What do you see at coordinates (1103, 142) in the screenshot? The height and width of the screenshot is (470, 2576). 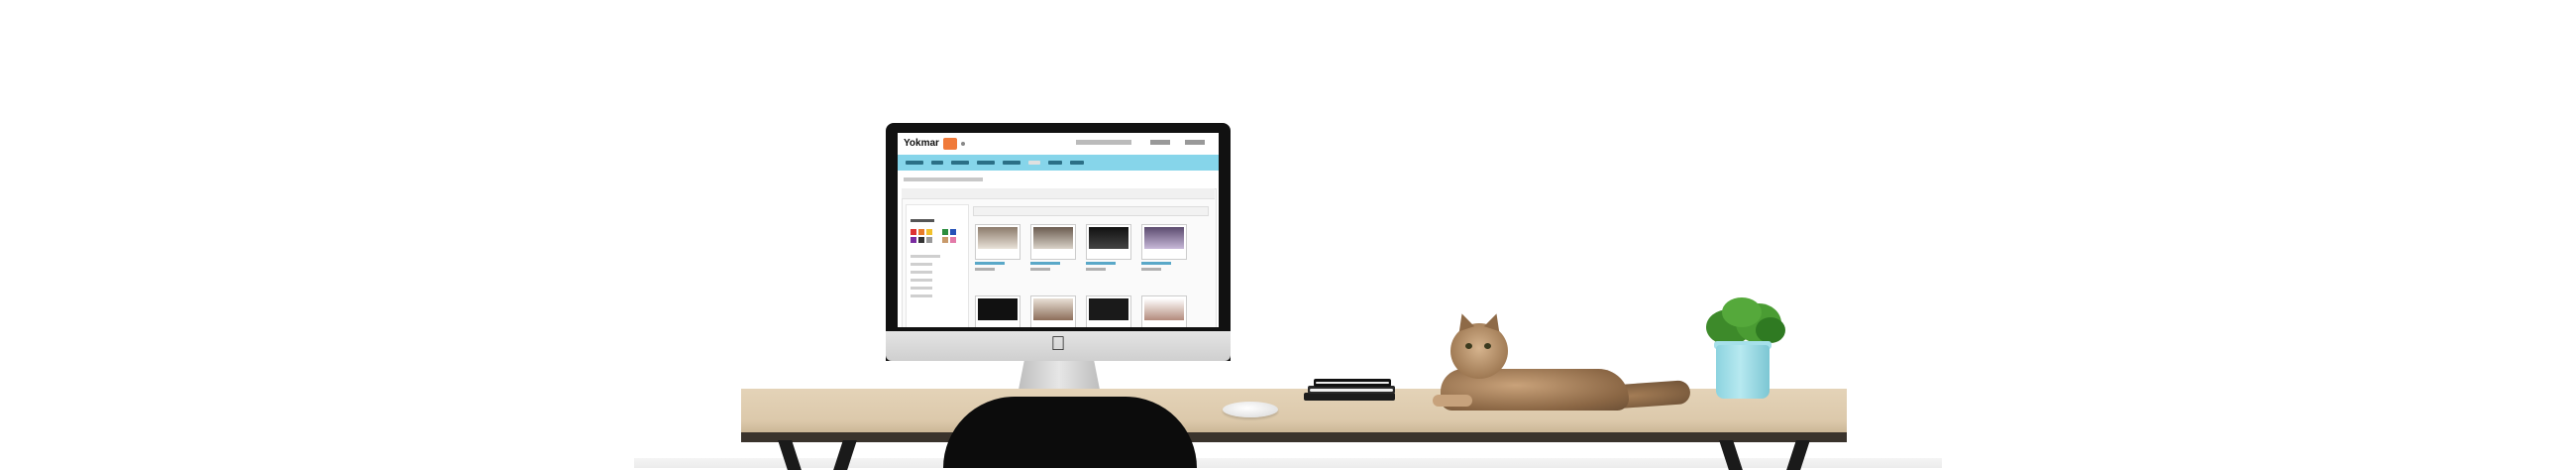 I see `screen-header-promo-text` at bounding box center [1103, 142].